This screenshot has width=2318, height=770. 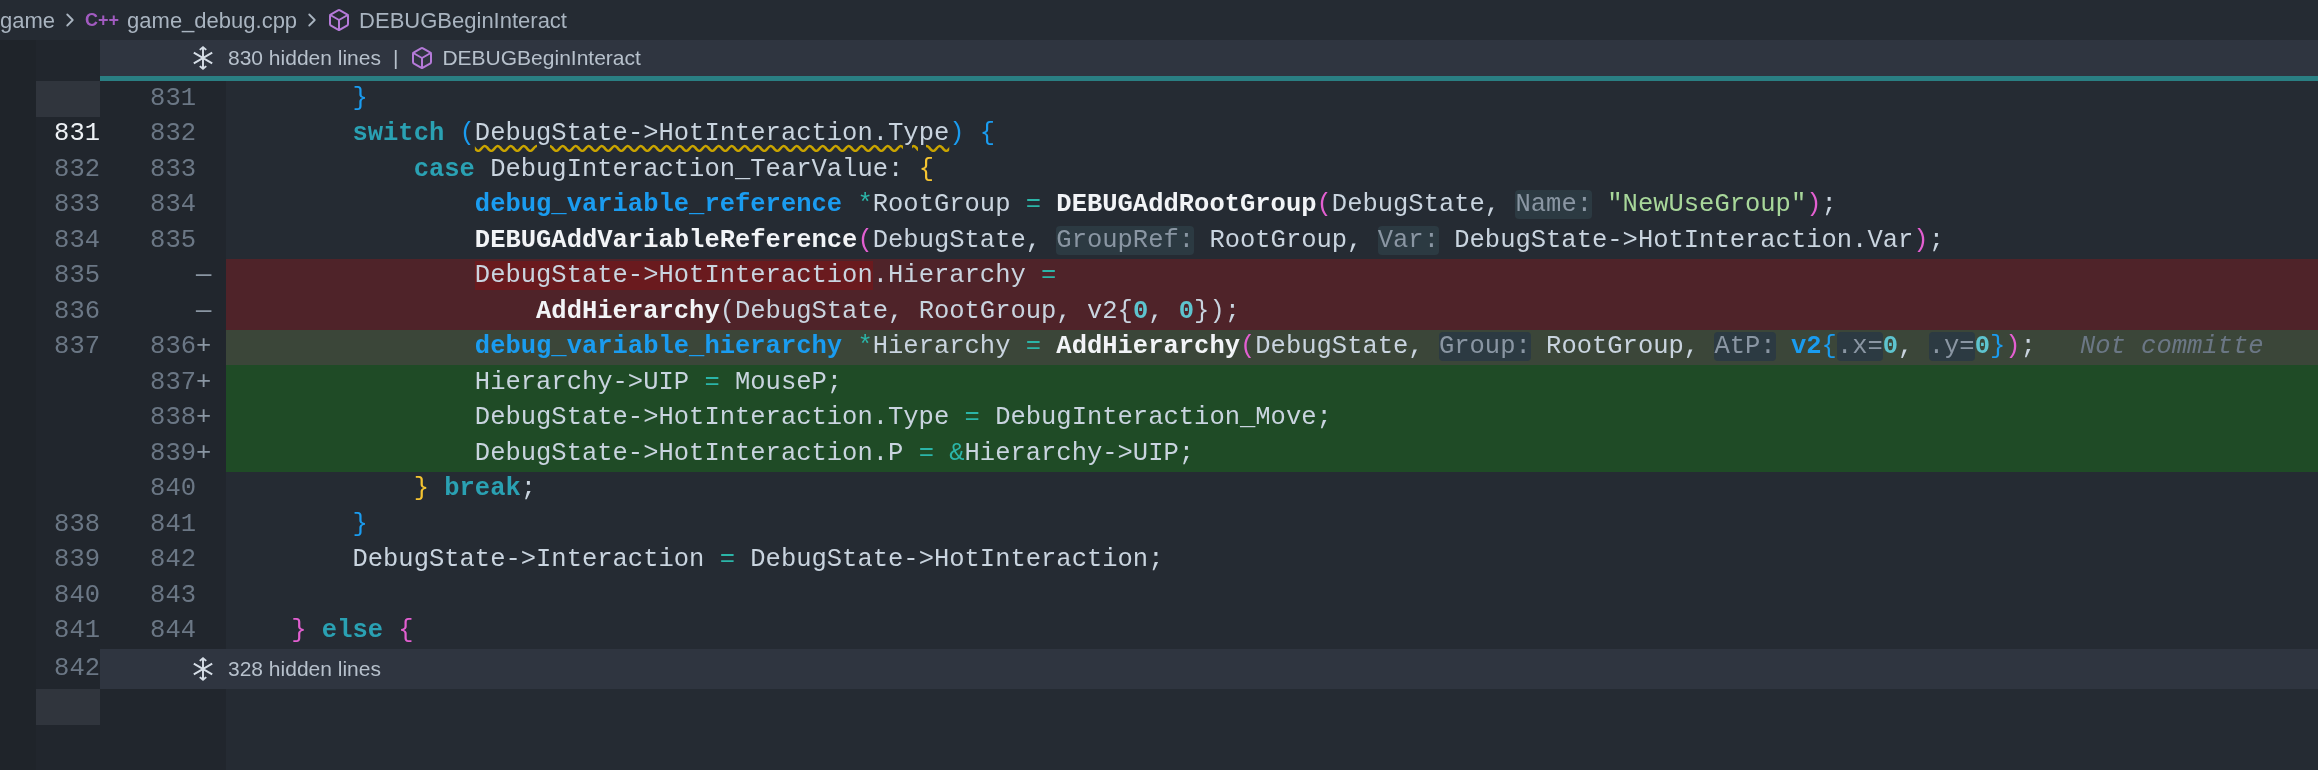 What do you see at coordinates (173, 240) in the screenshot?
I see `new-line-number: 835` at bounding box center [173, 240].